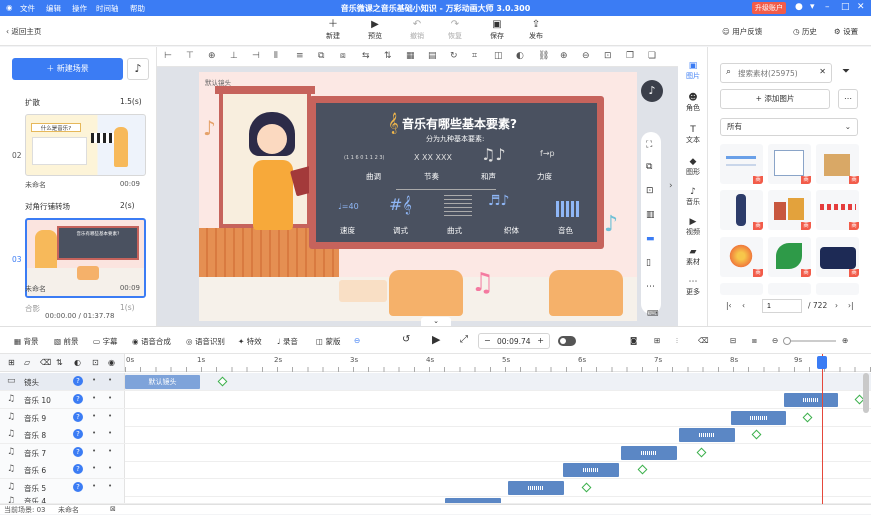 The height and width of the screenshot is (515, 871). What do you see at coordinates (540, 340) in the screenshot?
I see `increment-icon: +` at bounding box center [540, 340].